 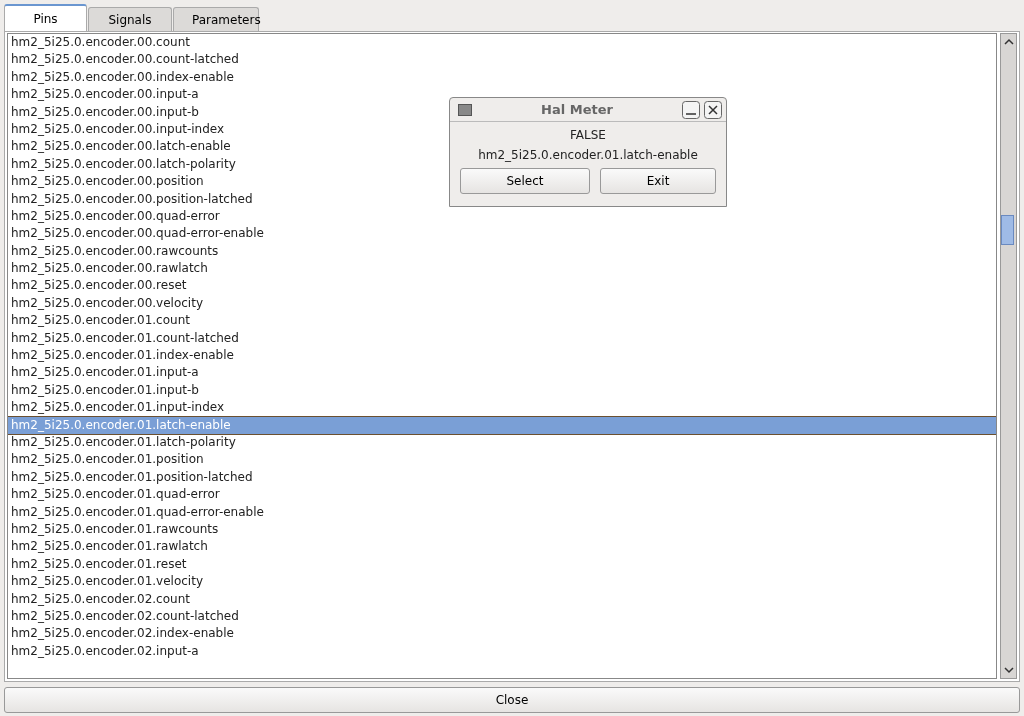 I want to click on scrollbar-thumb, so click(x=1007, y=230).